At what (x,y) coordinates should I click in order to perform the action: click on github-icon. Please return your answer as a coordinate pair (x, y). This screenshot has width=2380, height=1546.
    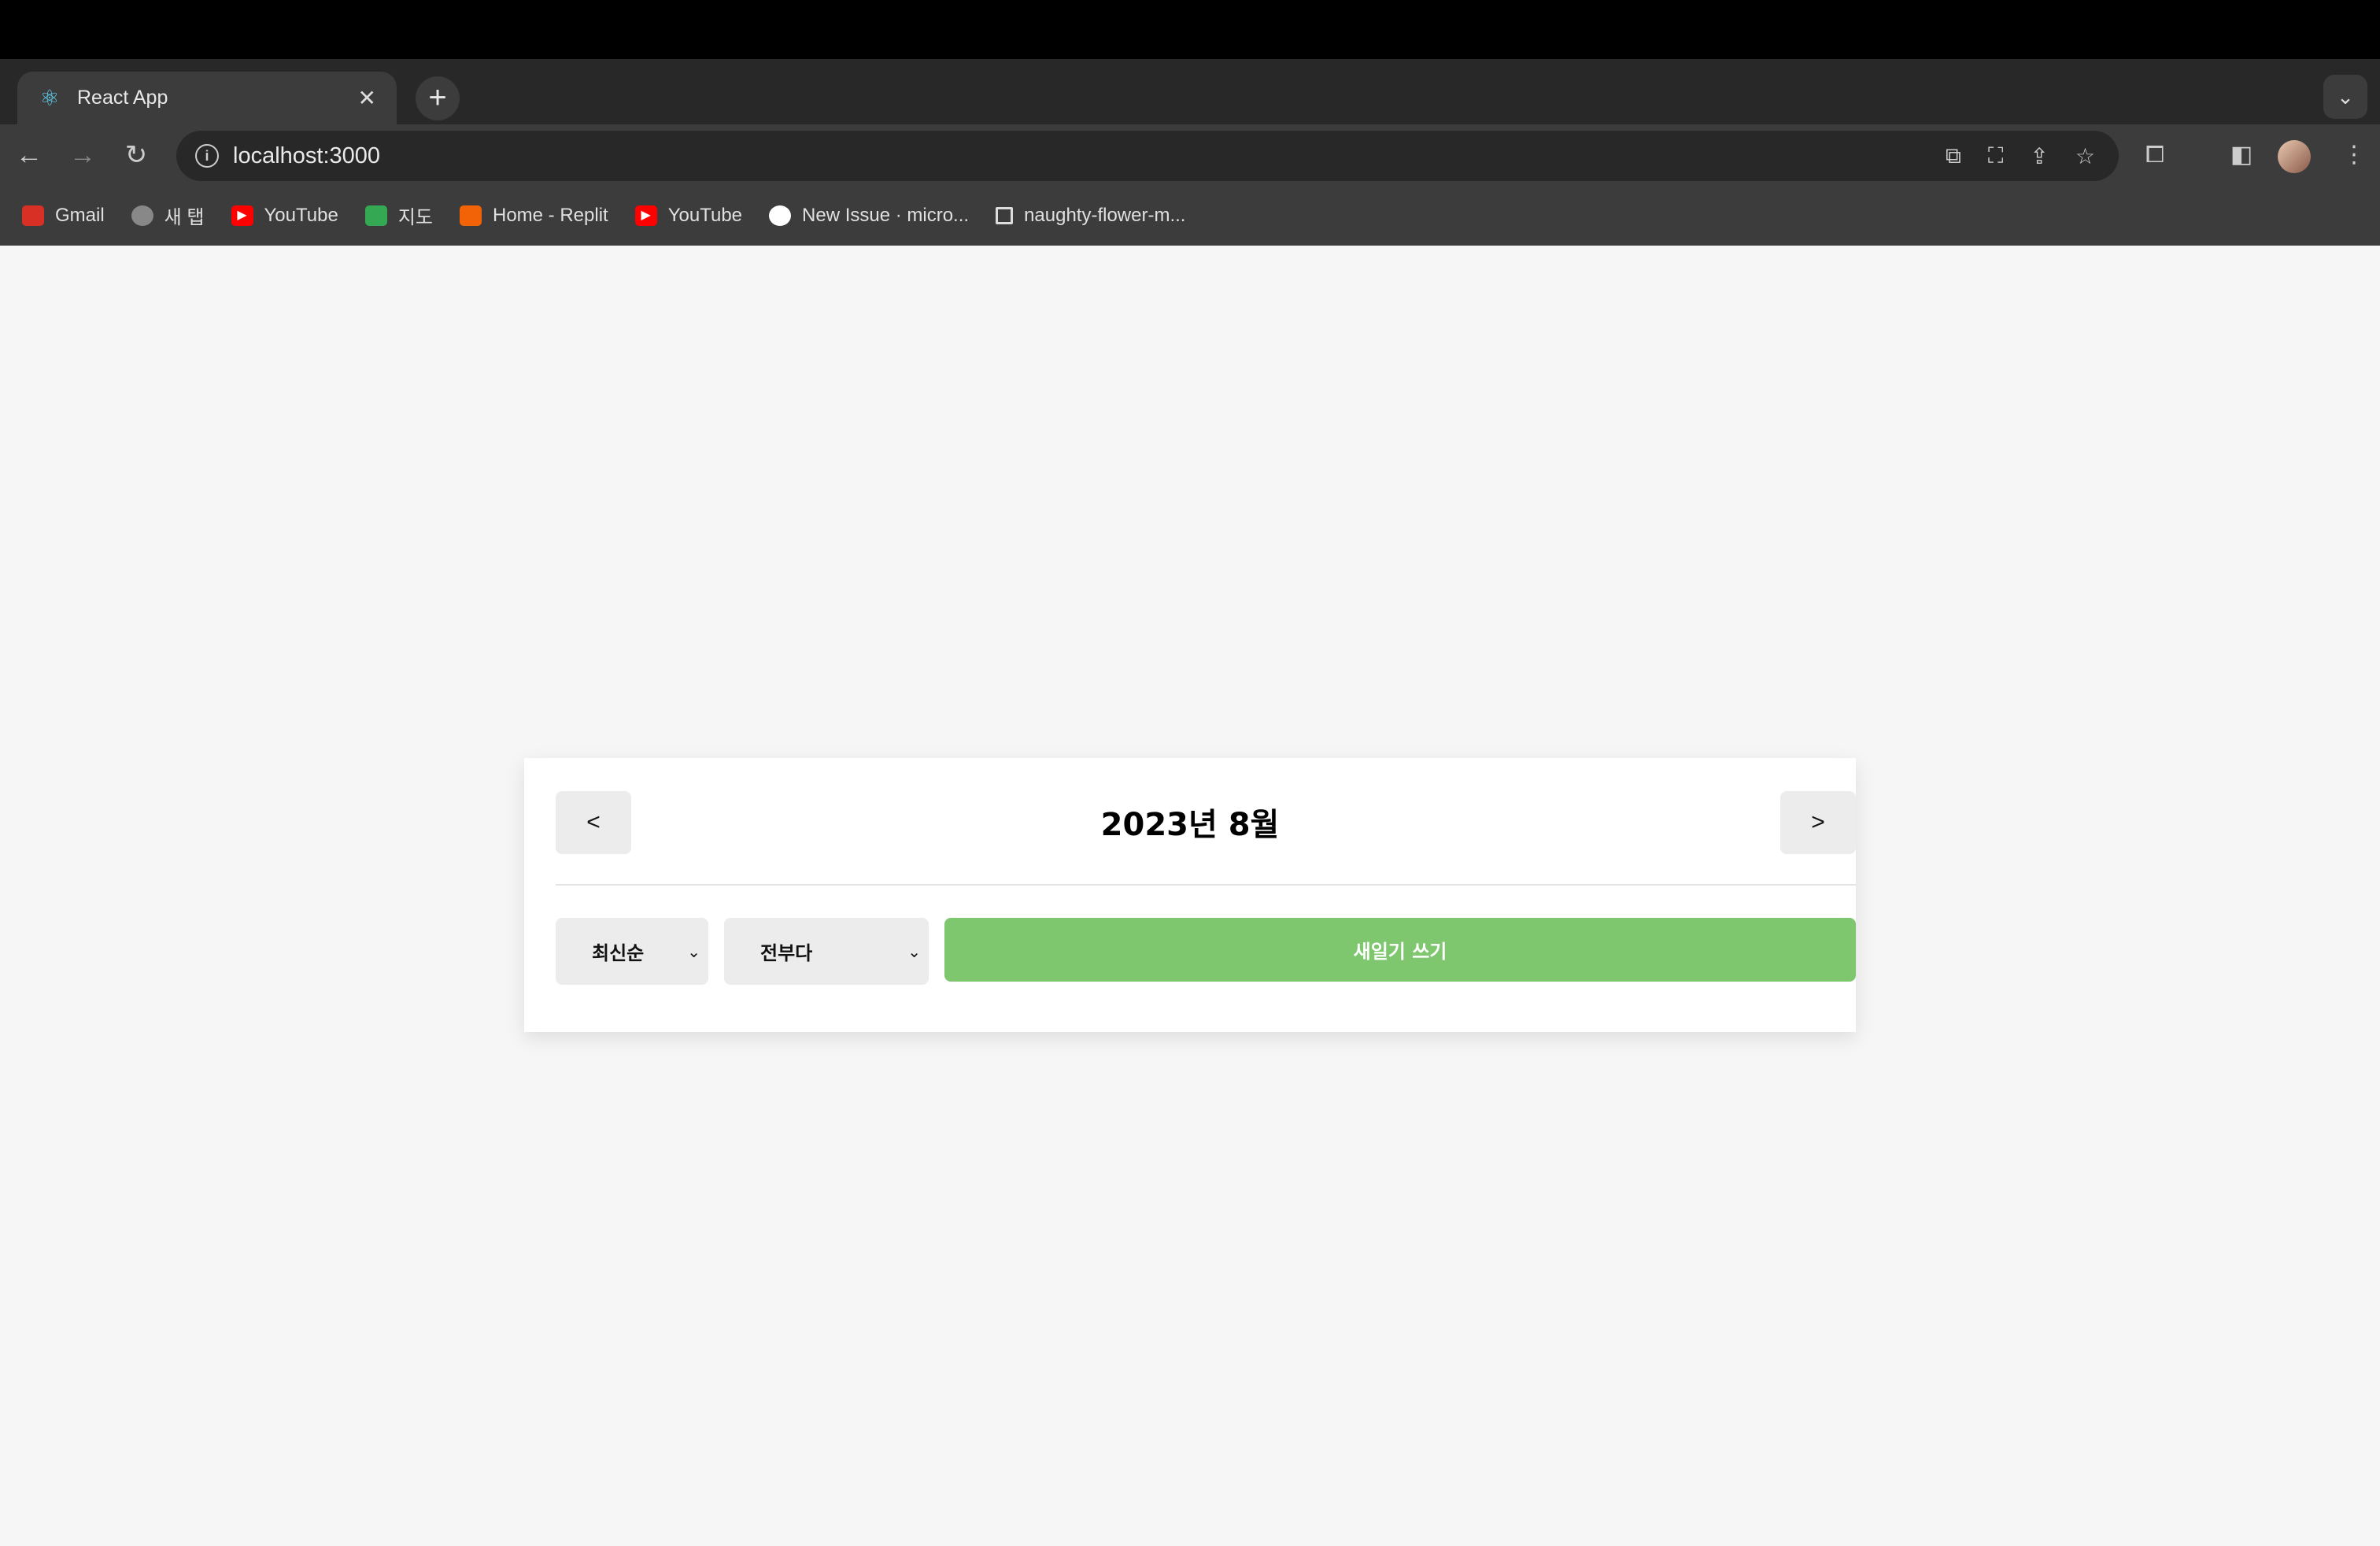
    Looking at the image, I should click on (780, 216).